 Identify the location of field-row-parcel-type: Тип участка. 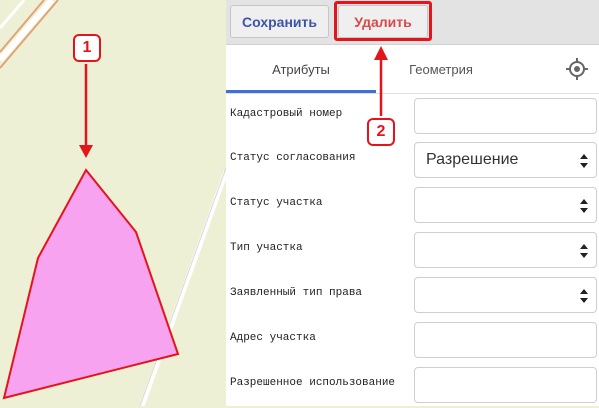
(412, 250).